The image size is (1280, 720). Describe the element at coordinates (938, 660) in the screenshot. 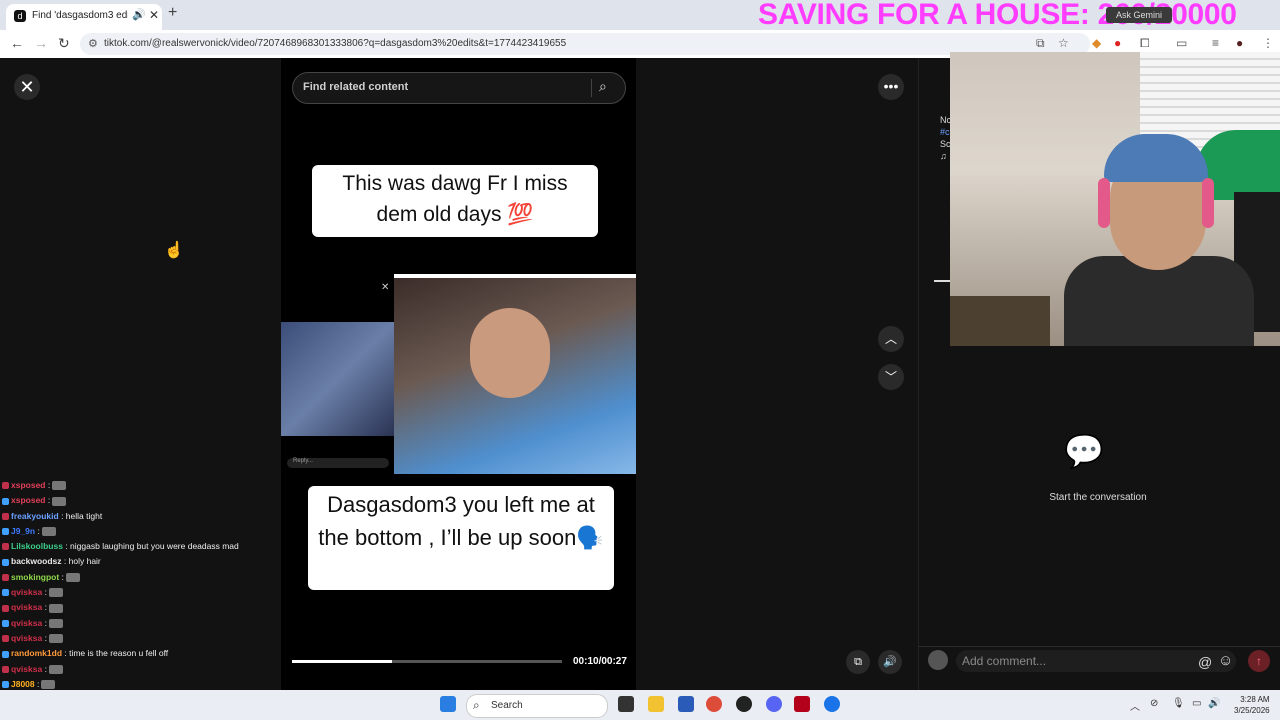

I see `avatar` at that location.